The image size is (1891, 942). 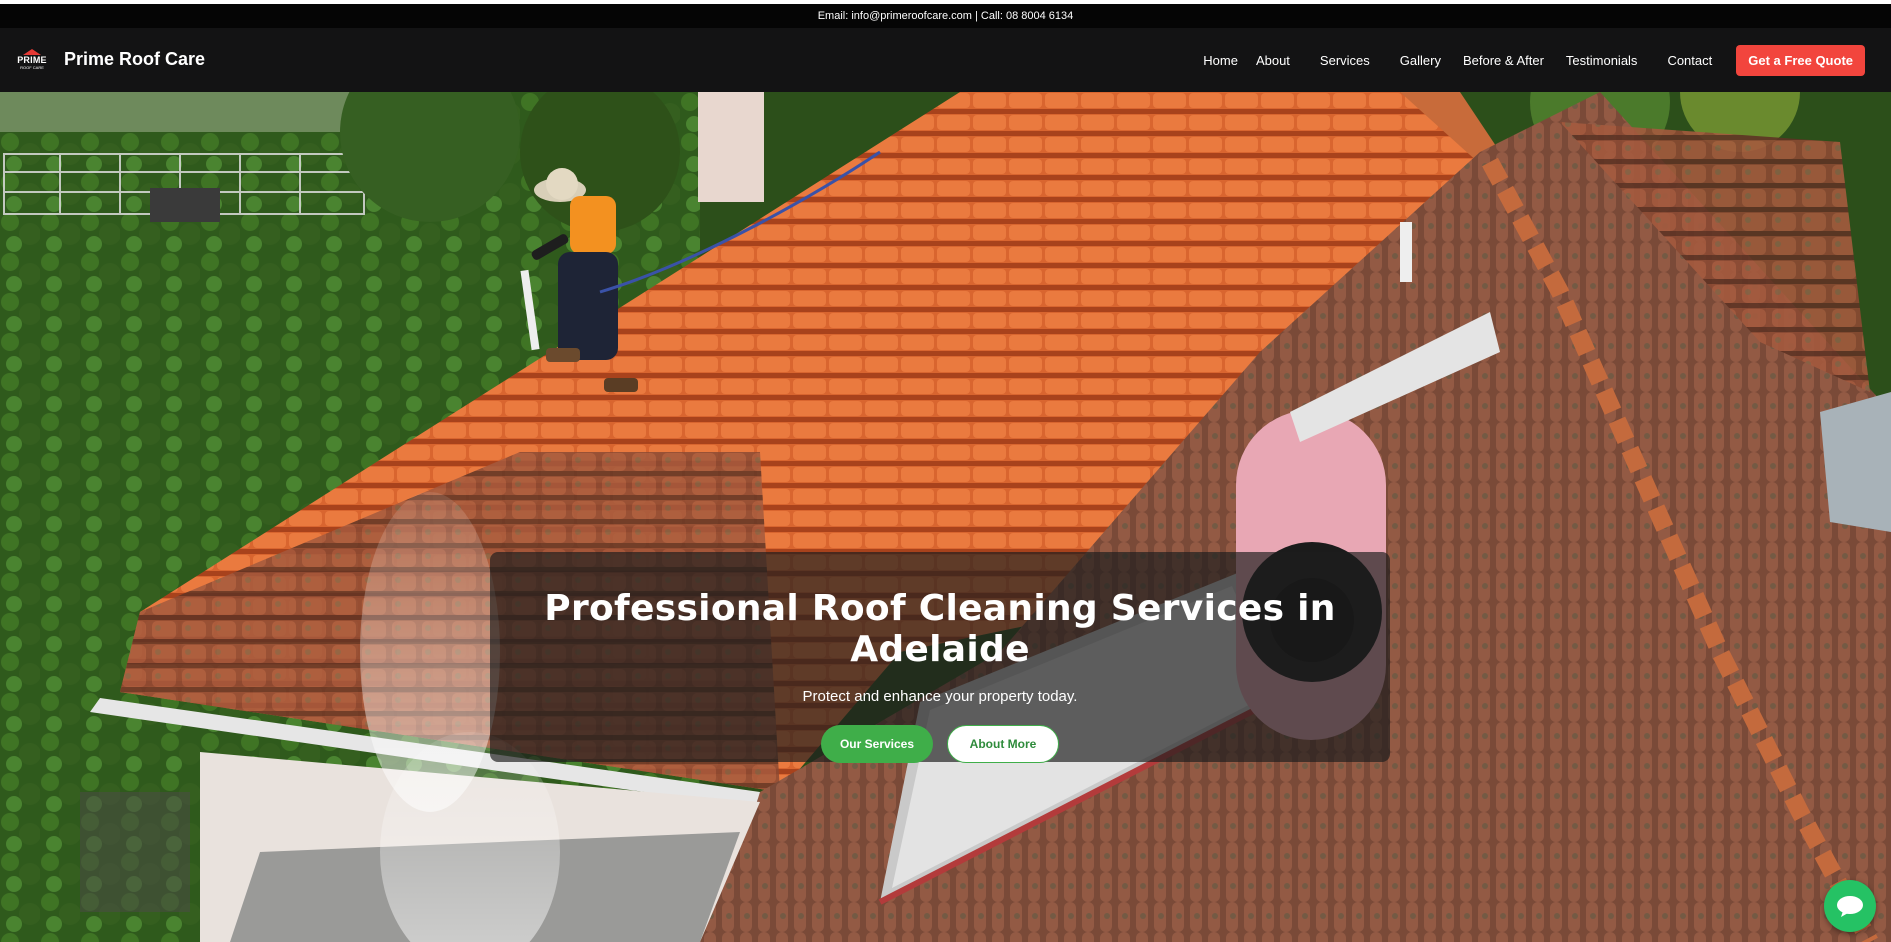 I want to click on nav-before-after: Before & After, so click(x=1503, y=60).